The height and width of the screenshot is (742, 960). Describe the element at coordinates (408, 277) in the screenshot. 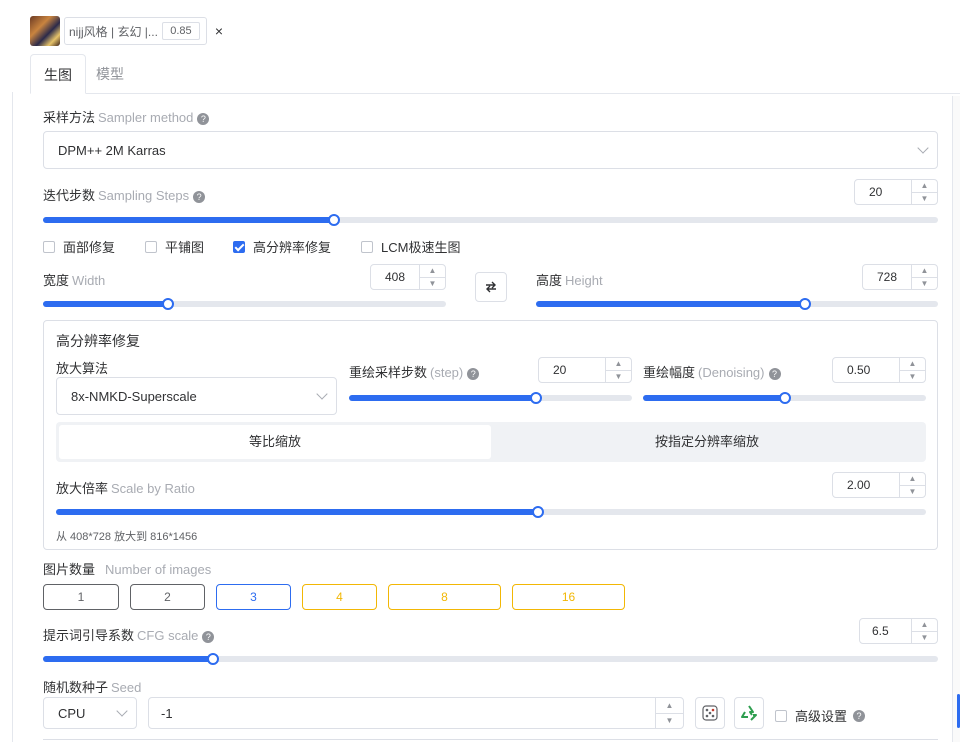

I see `width-input: 408 ▲ ▼` at that location.